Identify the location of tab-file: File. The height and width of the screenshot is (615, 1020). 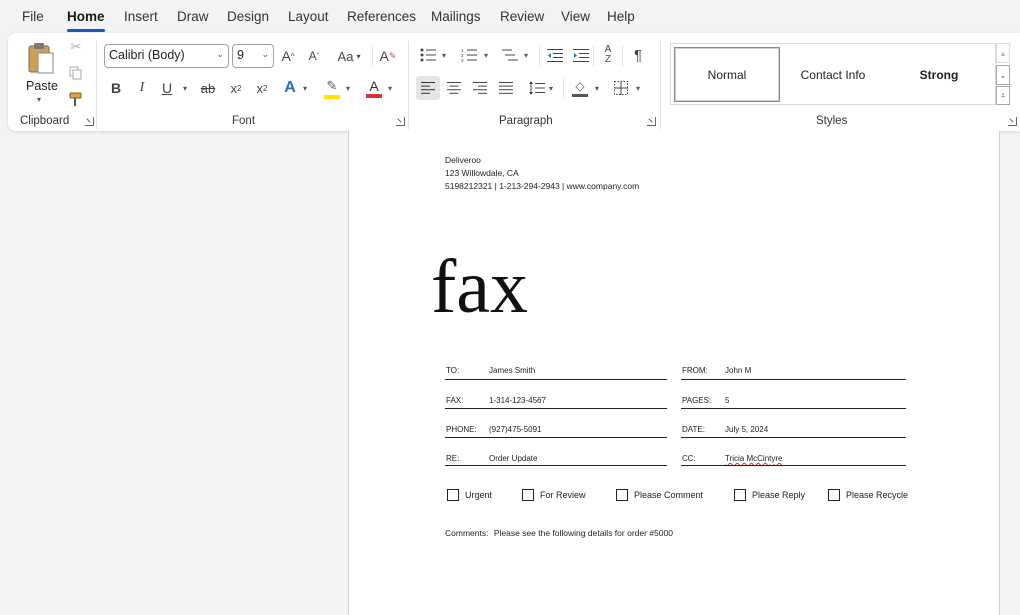
(33, 16).